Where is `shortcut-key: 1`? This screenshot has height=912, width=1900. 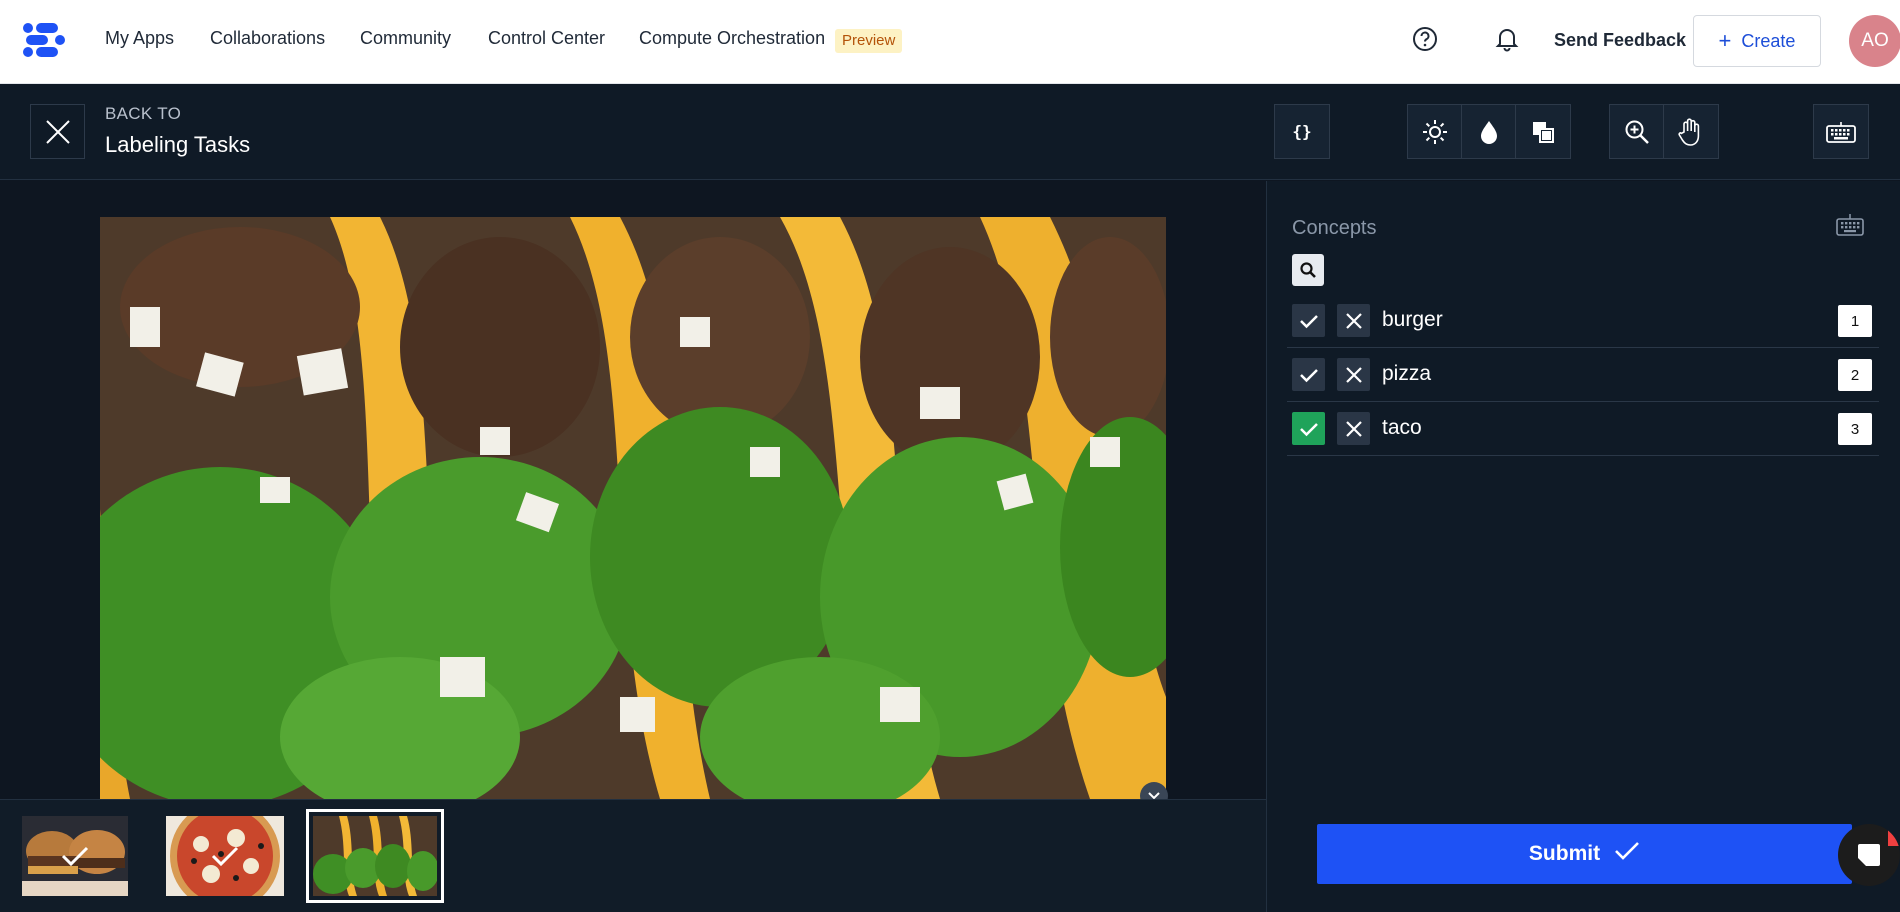
shortcut-key: 1 is located at coordinates (1855, 321).